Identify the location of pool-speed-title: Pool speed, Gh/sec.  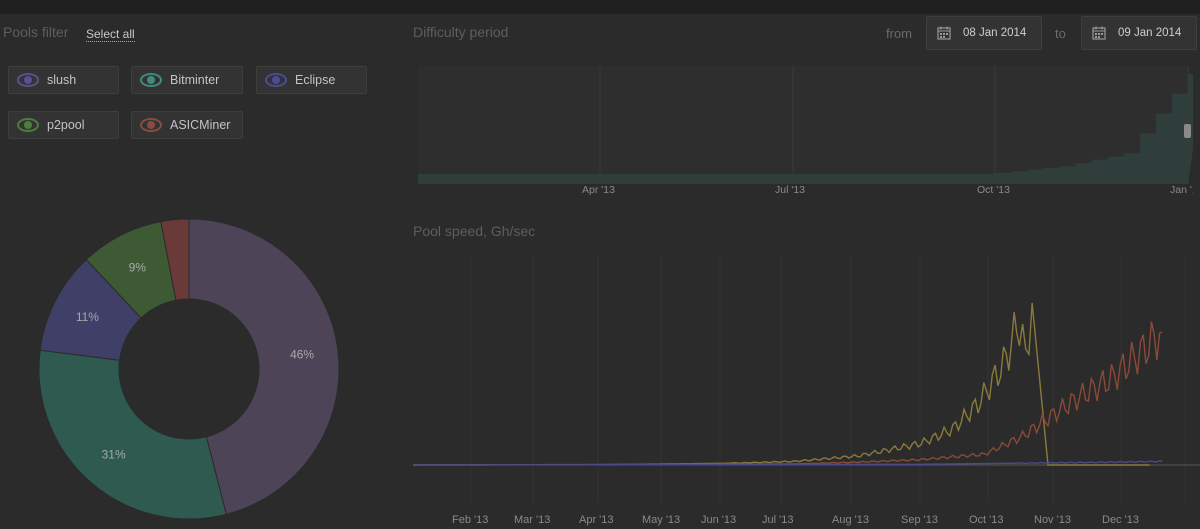
(474, 231).